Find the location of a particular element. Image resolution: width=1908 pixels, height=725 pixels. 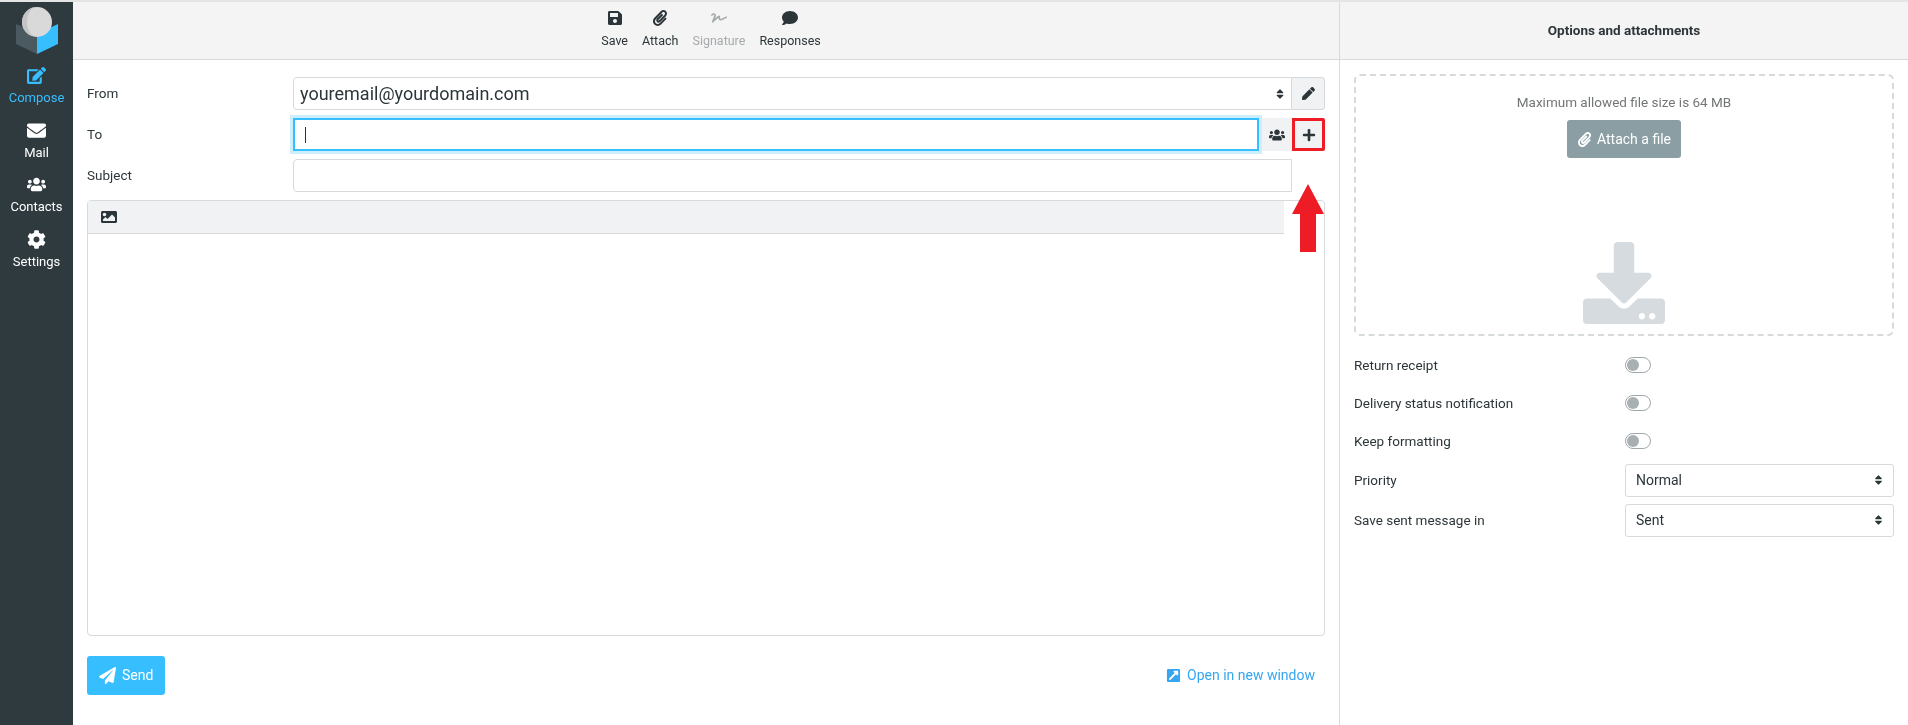

option-label: Return receipt is located at coordinates (1396, 365).